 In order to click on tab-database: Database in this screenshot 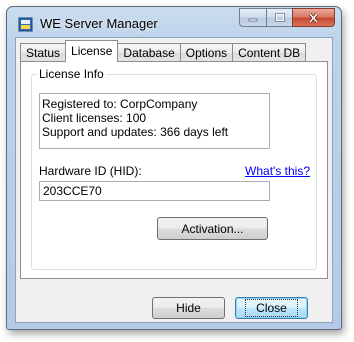, I will do `click(149, 52)`.